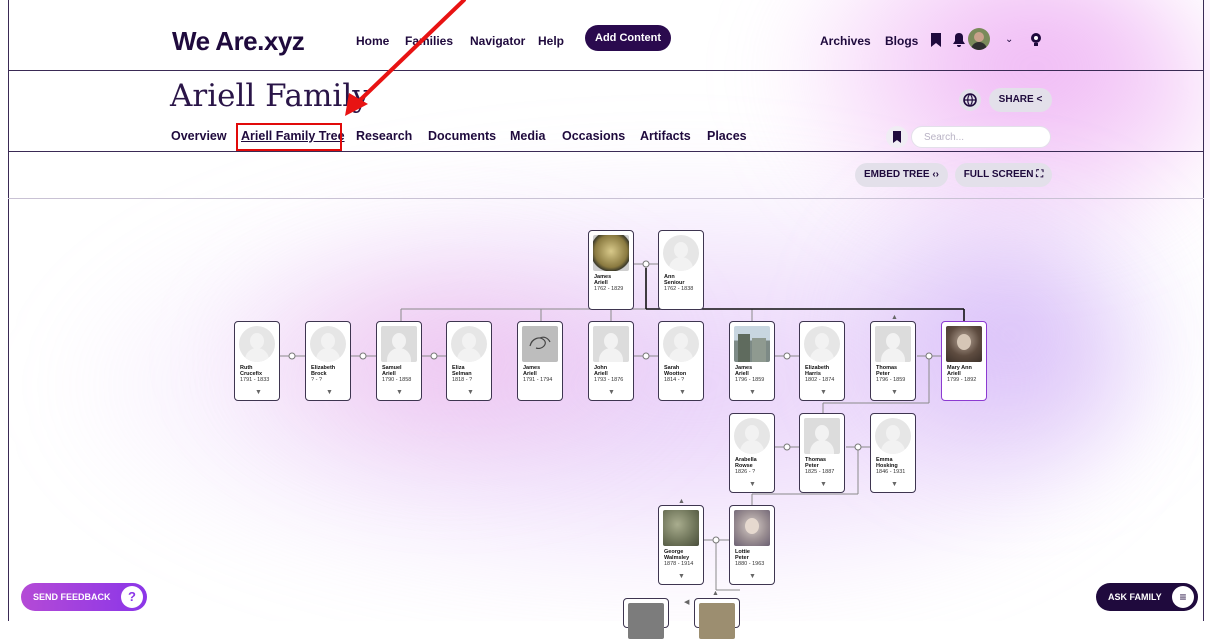 This screenshot has height=639, width=1210. Describe the element at coordinates (1135, 597) in the screenshot. I see `ask-family-label: ASK FAMILY` at that location.